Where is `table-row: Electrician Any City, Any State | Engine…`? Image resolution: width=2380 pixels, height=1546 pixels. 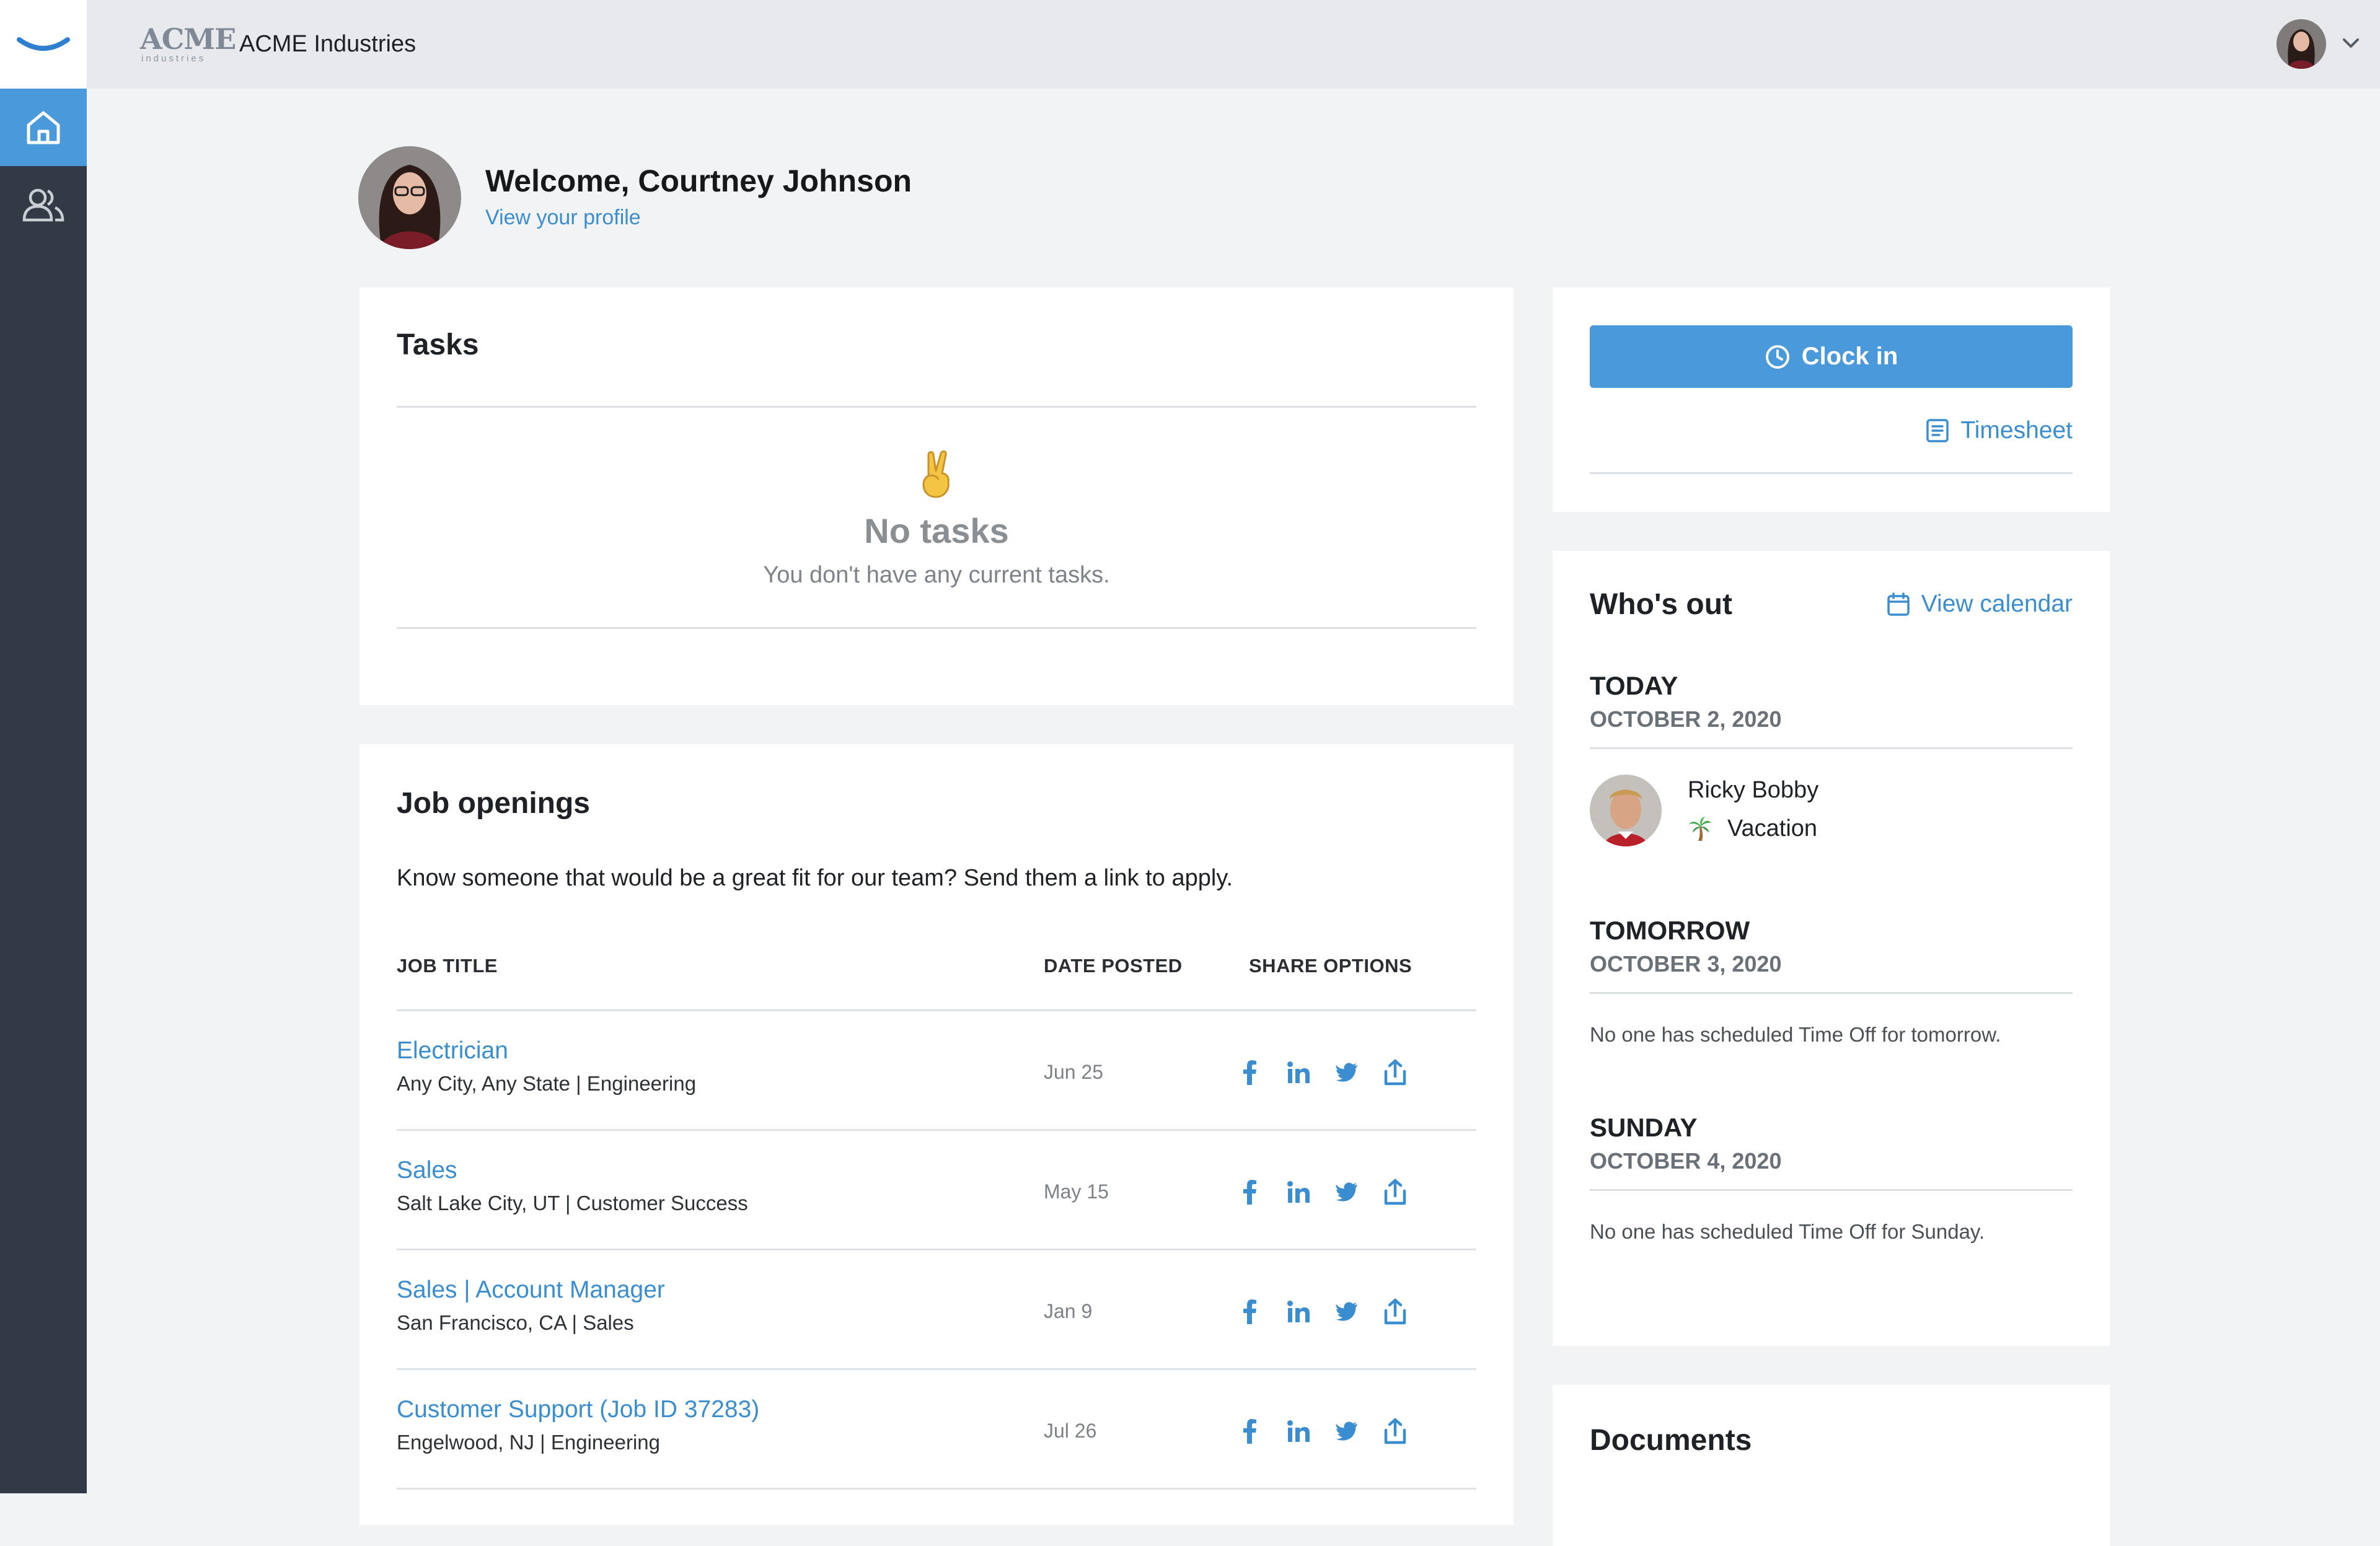 table-row: Electrician Any City, Any State | Engine… is located at coordinates (936, 1071).